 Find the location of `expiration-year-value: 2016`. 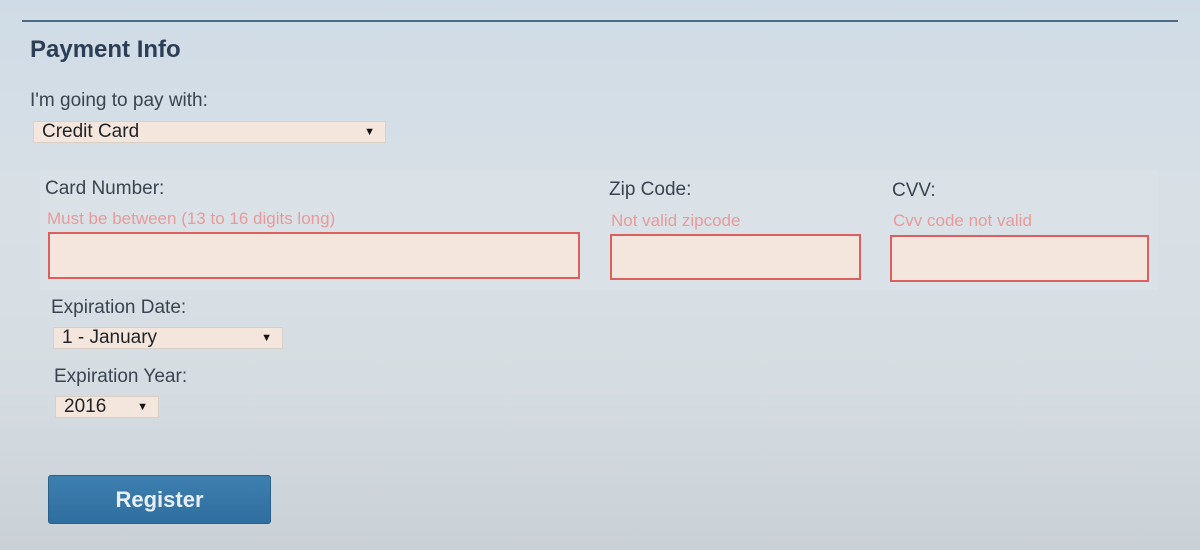

expiration-year-value: 2016 is located at coordinates (85, 406).